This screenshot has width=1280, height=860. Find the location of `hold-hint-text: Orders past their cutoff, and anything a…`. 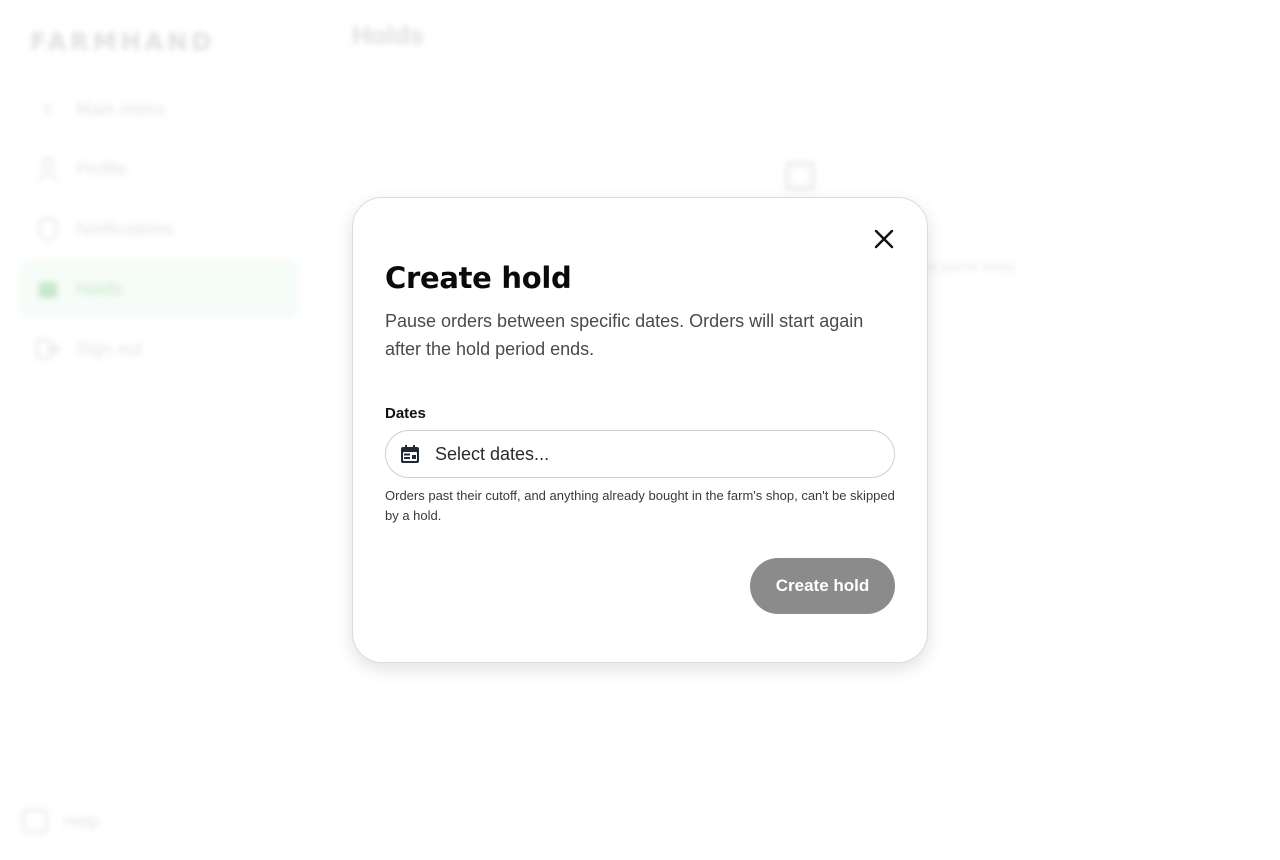

hold-hint-text: Orders past their cutoff, and anything a… is located at coordinates (640, 505).